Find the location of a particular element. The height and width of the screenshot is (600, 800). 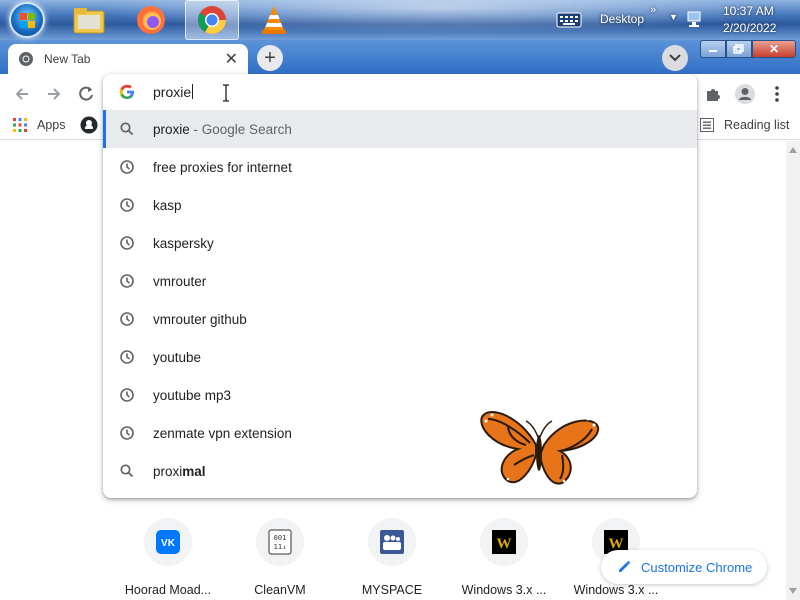

apps-label: Apps is located at coordinates (51, 125).